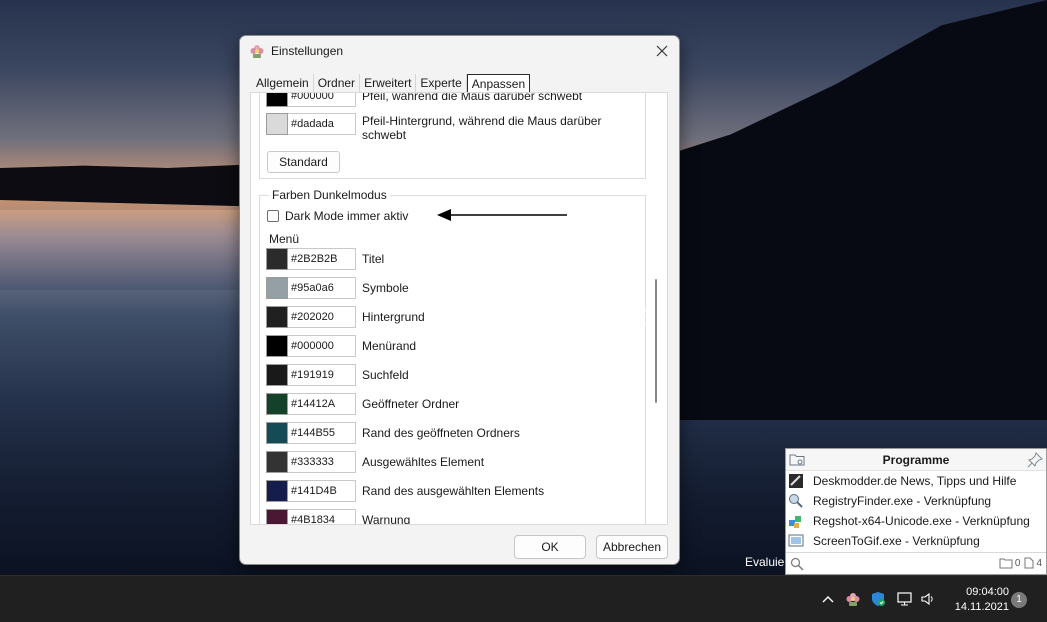  I want to click on search-icon, so click(797, 563).